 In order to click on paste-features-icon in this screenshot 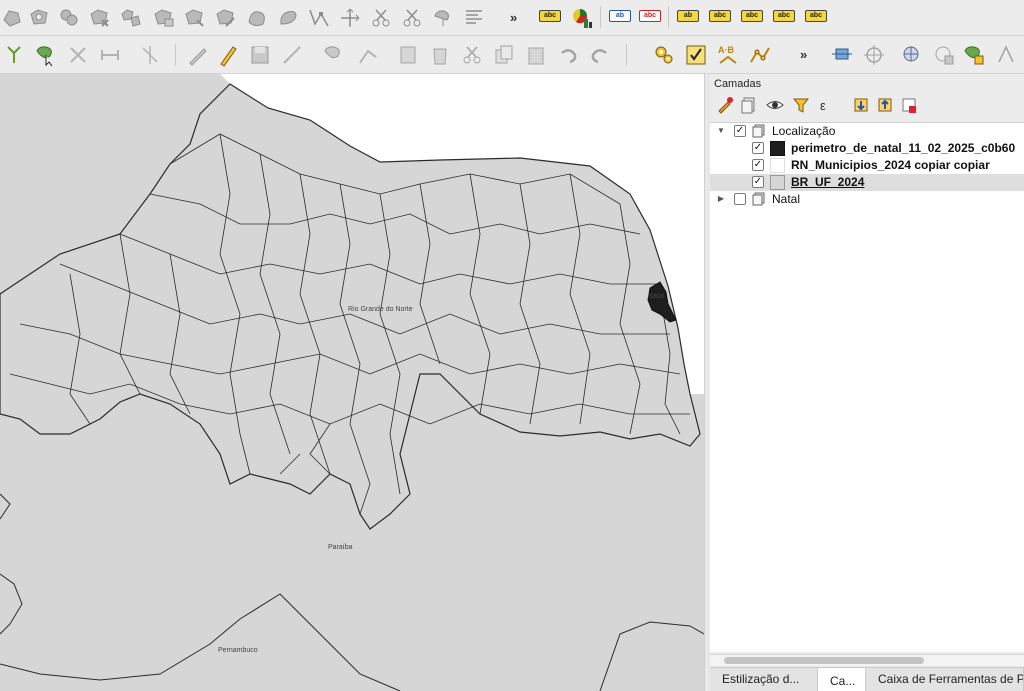, I will do `click(536, 55)`.